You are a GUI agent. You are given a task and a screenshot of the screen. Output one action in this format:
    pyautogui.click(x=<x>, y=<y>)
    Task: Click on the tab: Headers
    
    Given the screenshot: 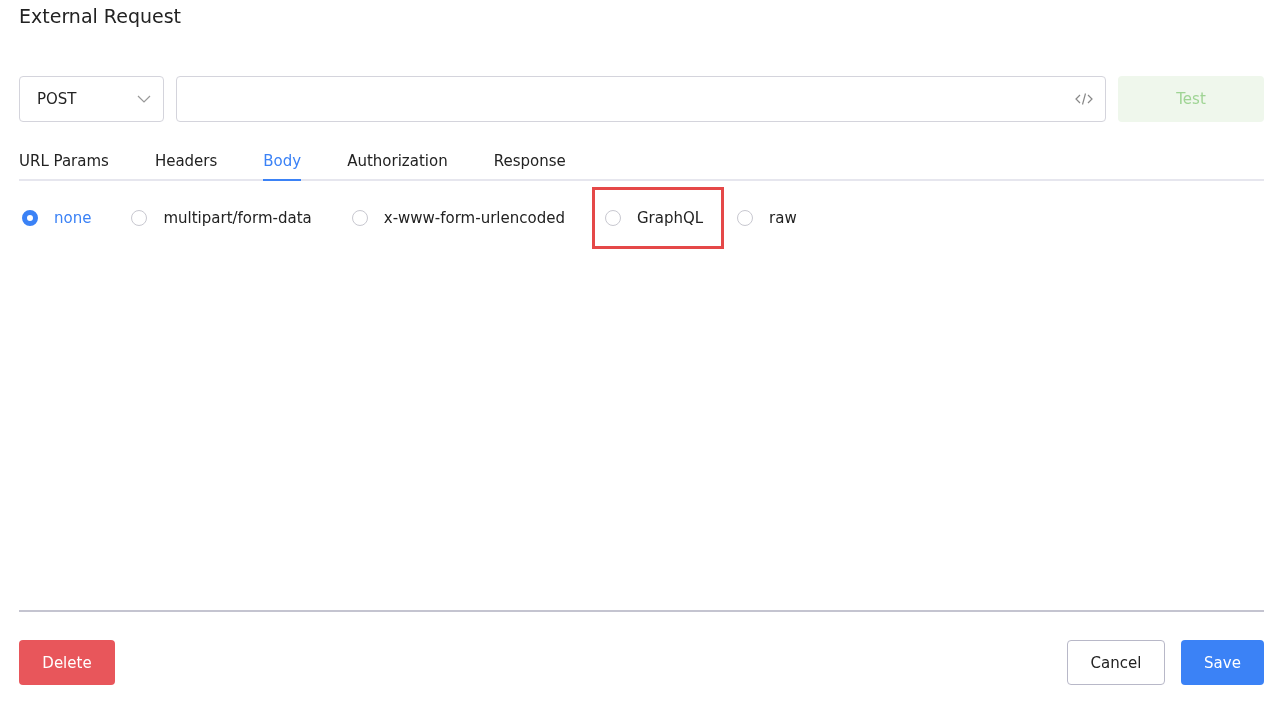 What is the action you would take?
    pyautogui.click(x=186, y=166)
    